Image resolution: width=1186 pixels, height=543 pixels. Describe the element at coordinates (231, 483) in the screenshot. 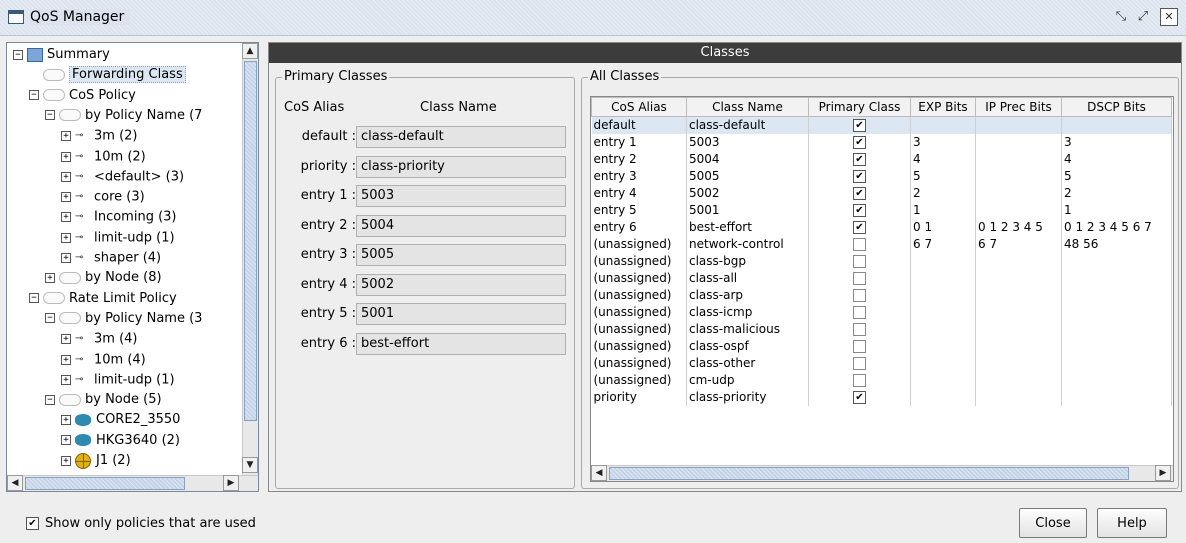

I see `scroll-right-icon: ▶` at that location.